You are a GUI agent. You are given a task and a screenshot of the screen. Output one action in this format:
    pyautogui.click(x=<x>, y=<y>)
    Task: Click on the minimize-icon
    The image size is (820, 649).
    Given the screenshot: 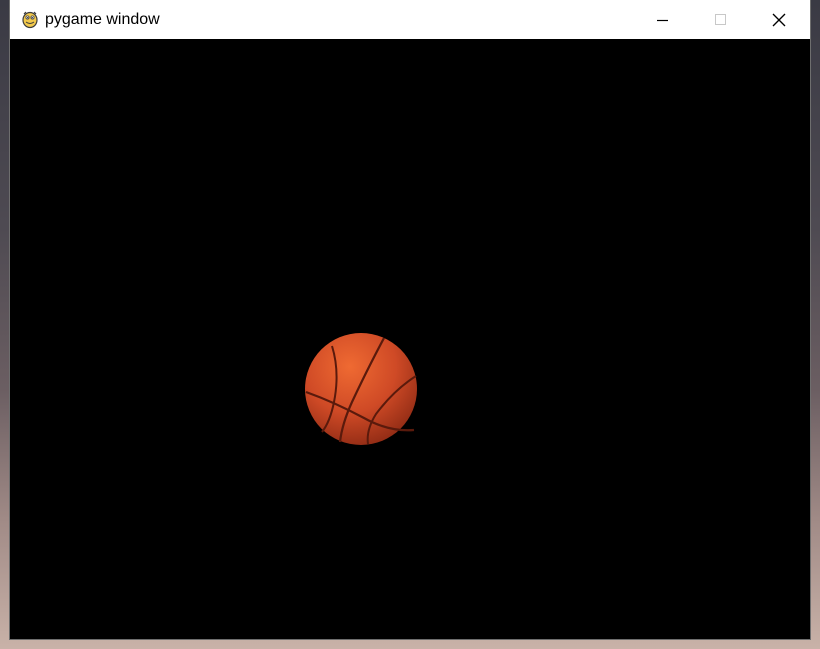 What is the action you would take?
    pyautogui.click(x=662, y=20)
    